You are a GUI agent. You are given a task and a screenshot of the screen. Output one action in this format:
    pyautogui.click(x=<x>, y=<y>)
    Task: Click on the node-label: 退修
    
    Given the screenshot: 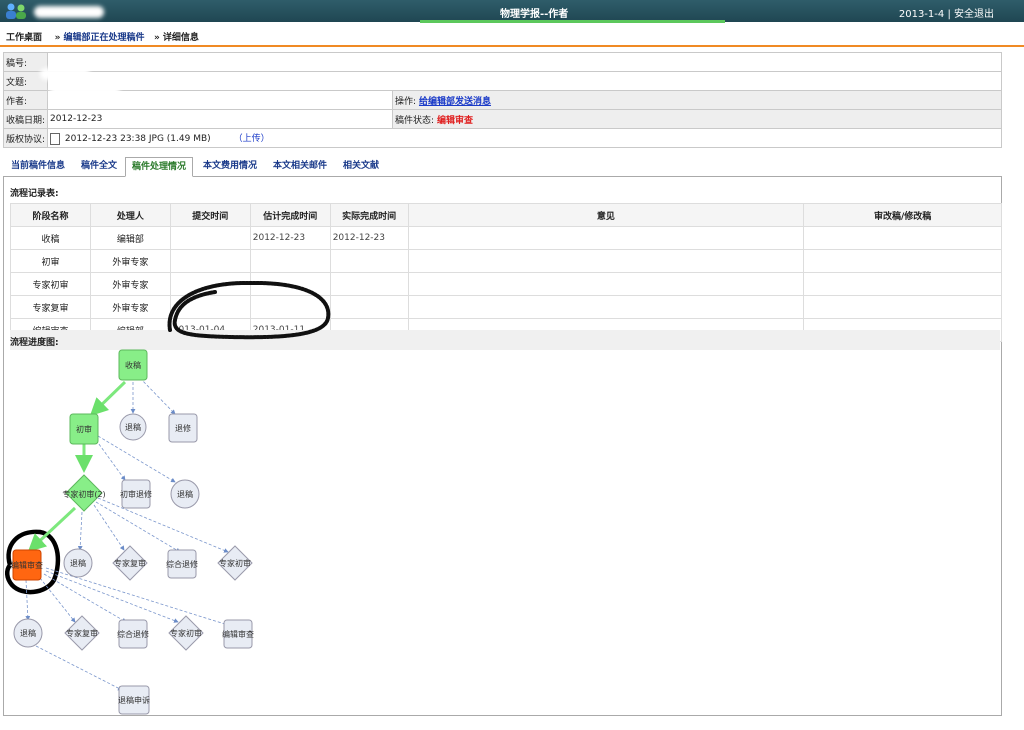 What is the action you would take?
    pyautogui.click(x=183, y=428)
    